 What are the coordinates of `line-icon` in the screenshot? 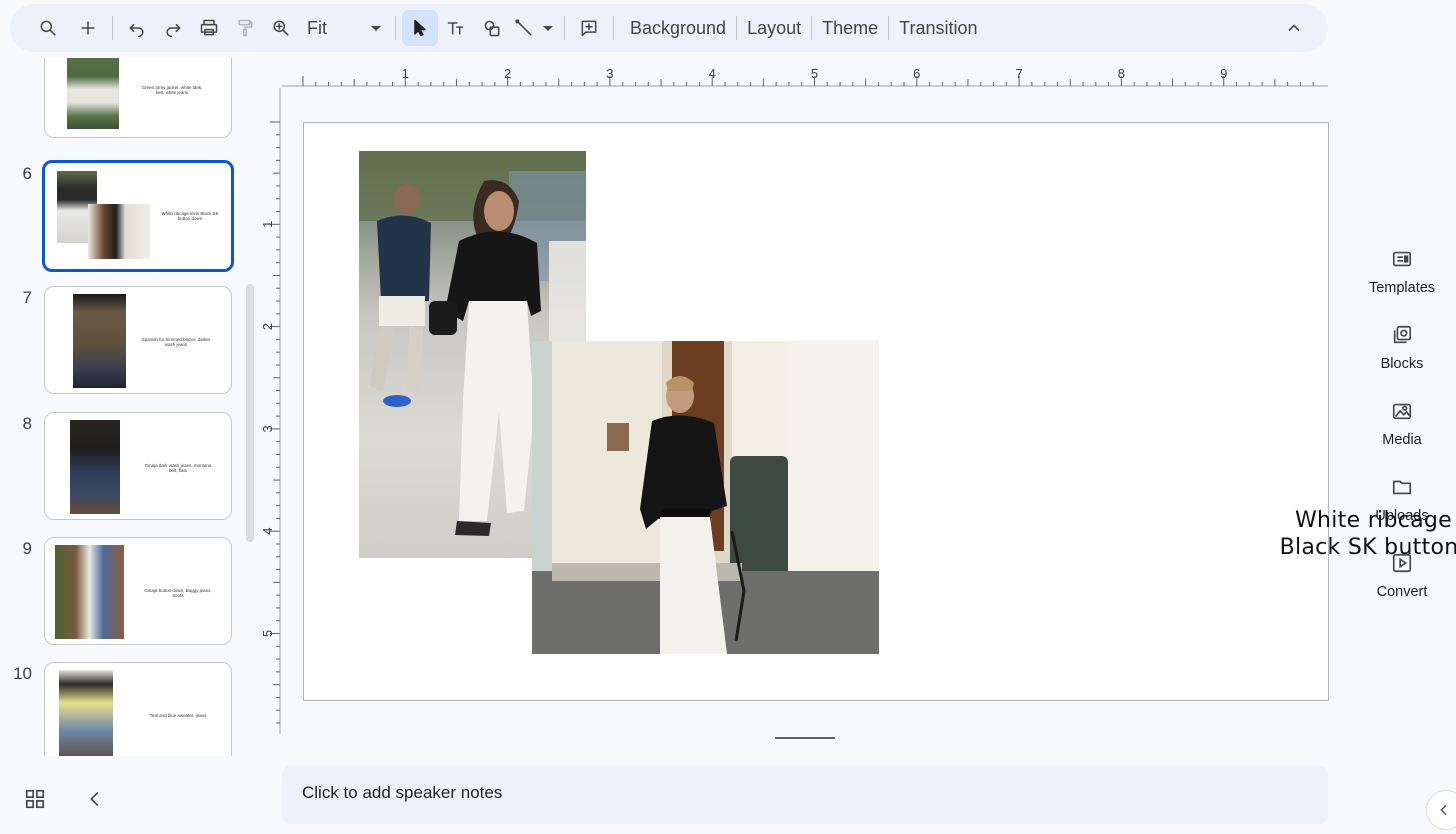 It's located at (524, 28).